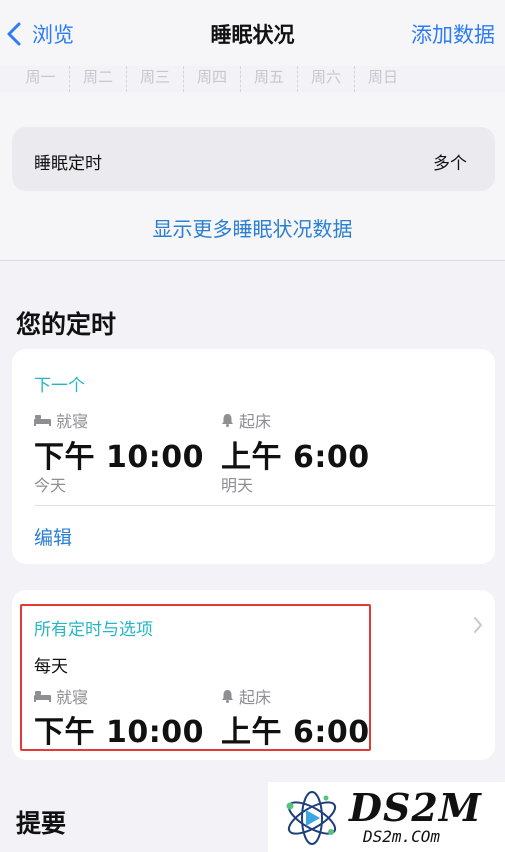 Image resolution: width=505 pixels, height=852 pixels. I want to click on show-more-sleep-data-link: 显示更多睡眠状况数据, so click(252, 227).